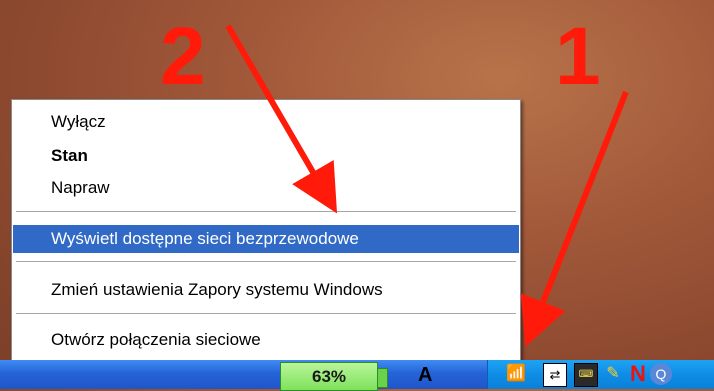 The width and height of the screenshot is (714, 391). Describe the element at coordinates (281, 119) in the screenshot. I see `arrow-to-view-wireless-networks` at that location.